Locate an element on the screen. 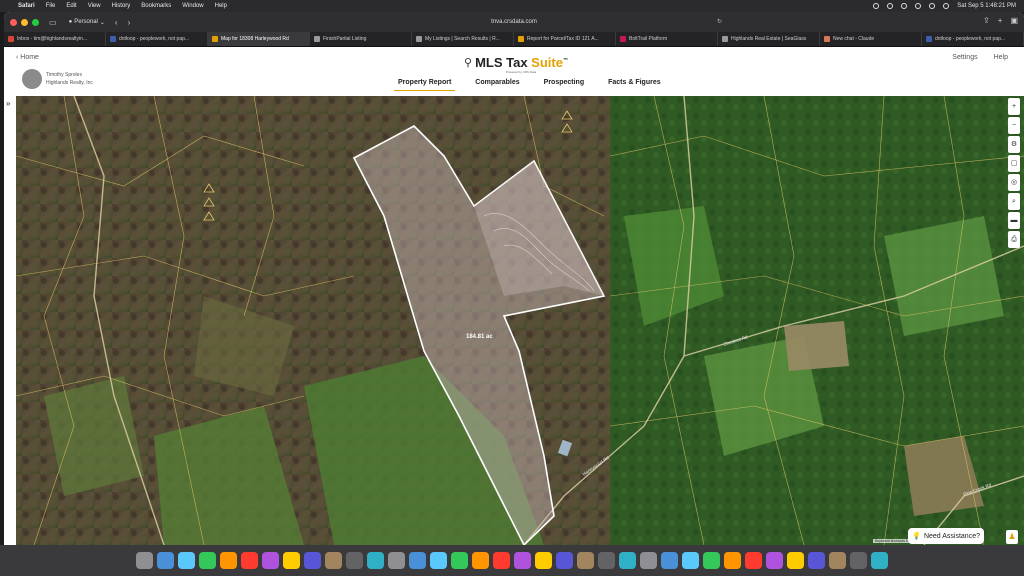 The width and height of the screenshot is (1024, 576). profile-menu: ● Personal ⌄ is located at coordinates (87, 22).